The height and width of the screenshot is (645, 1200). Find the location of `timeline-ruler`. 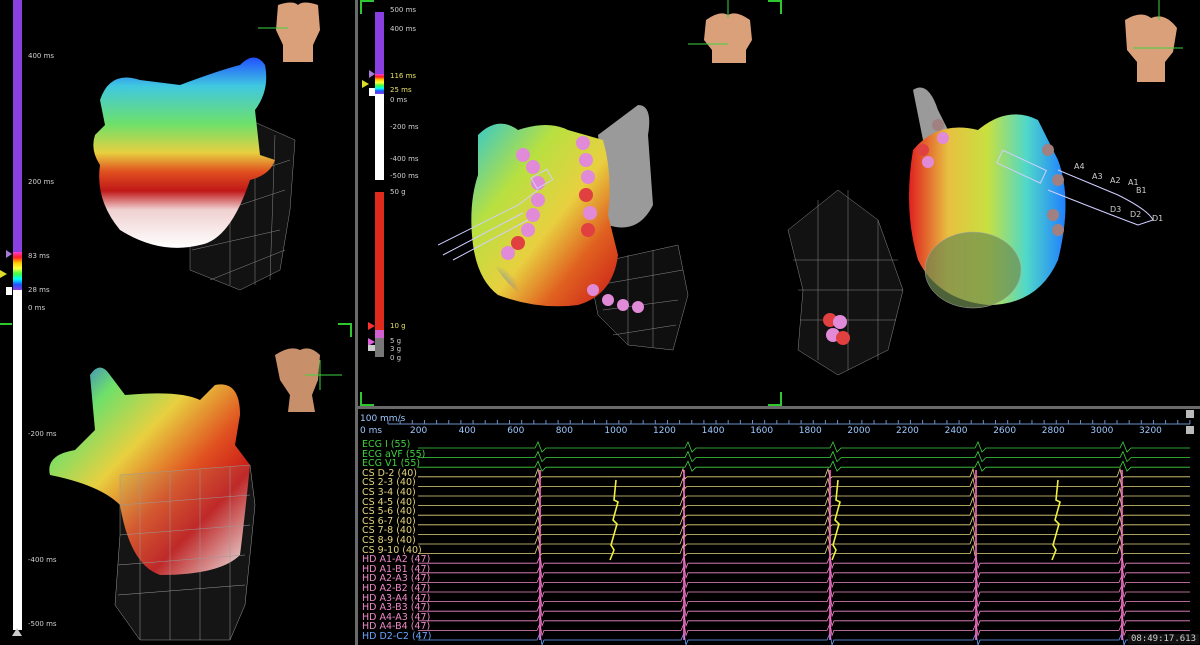

timeline-ruler is located at coordinates (779, 425).